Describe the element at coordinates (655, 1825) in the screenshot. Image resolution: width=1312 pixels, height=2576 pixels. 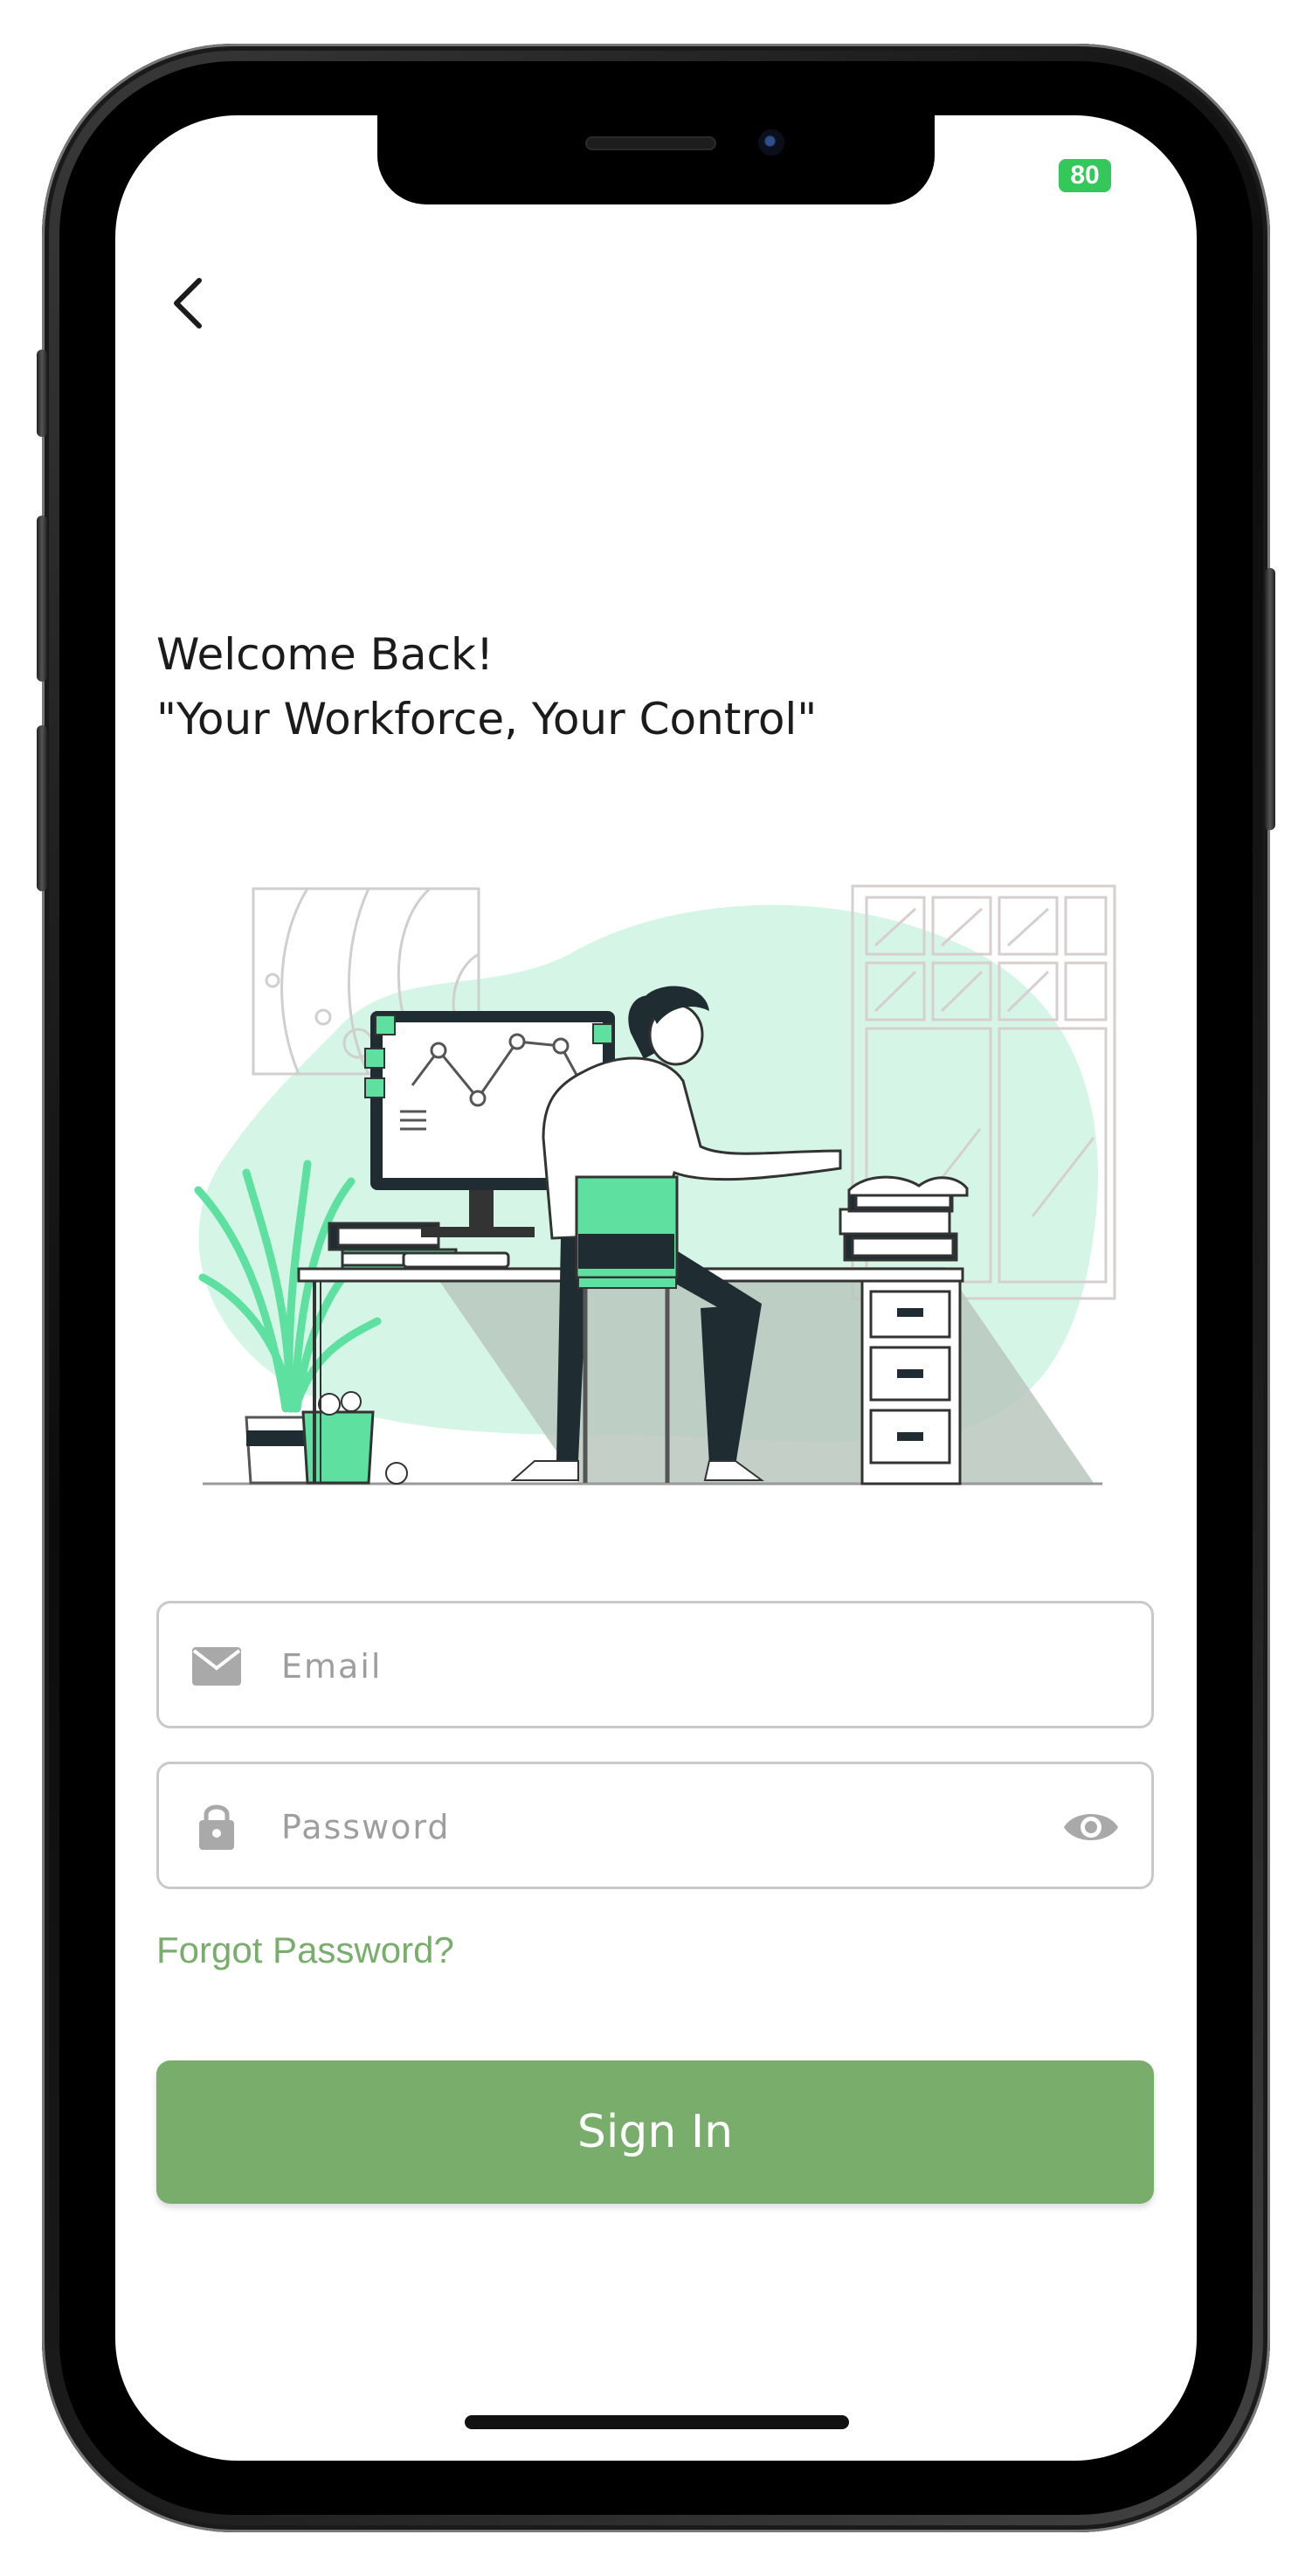
I see `password-field: Password` at that location.